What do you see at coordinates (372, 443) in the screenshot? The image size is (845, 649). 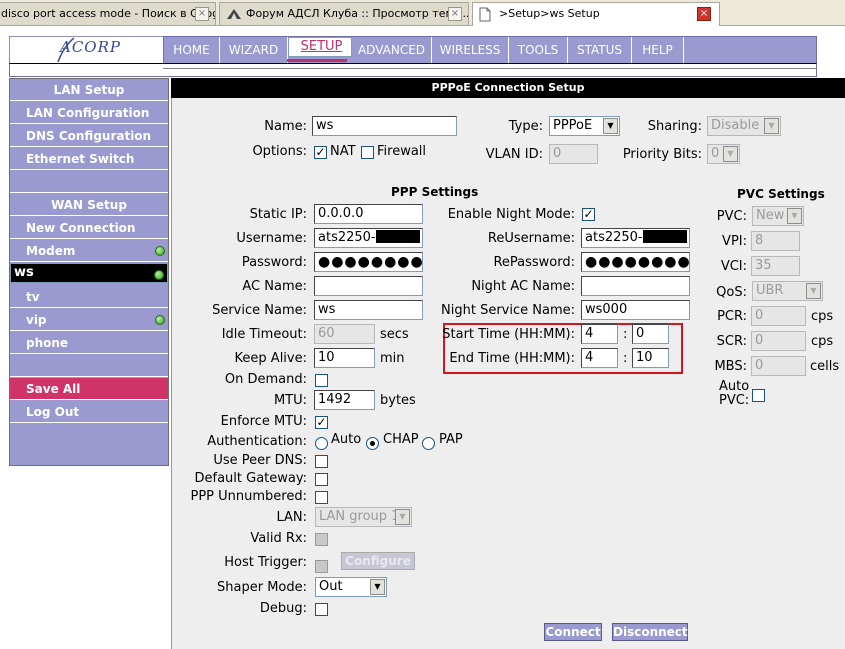 I see `auth-chap-radio` at bounding box center [372, 443].